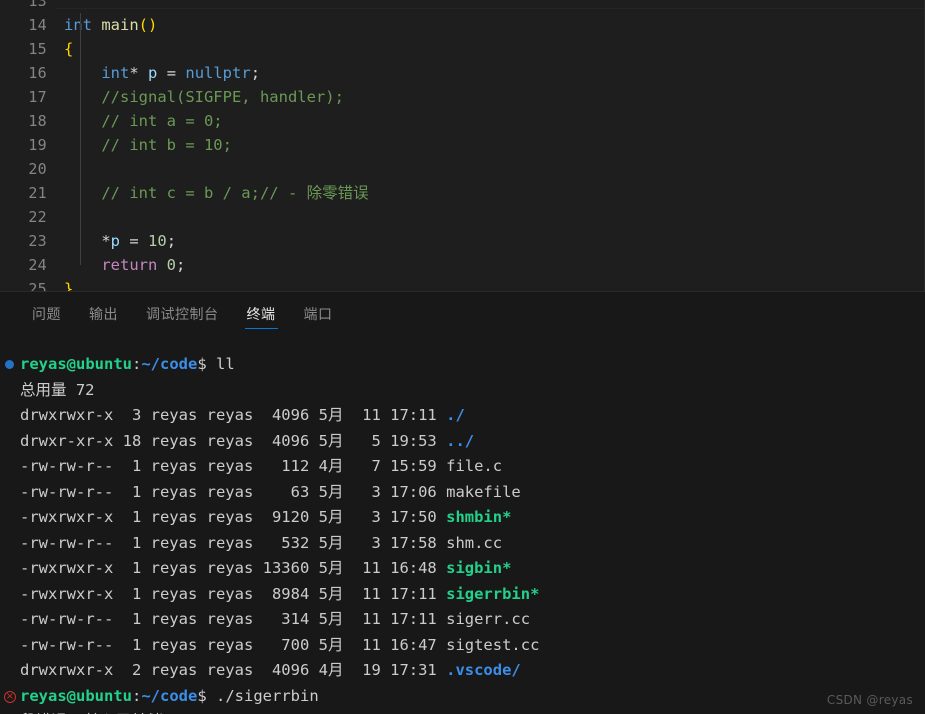 This screenshot has height=714, width=925. I want to click on terminal-text: sigtest.cc, so click(493, 644).